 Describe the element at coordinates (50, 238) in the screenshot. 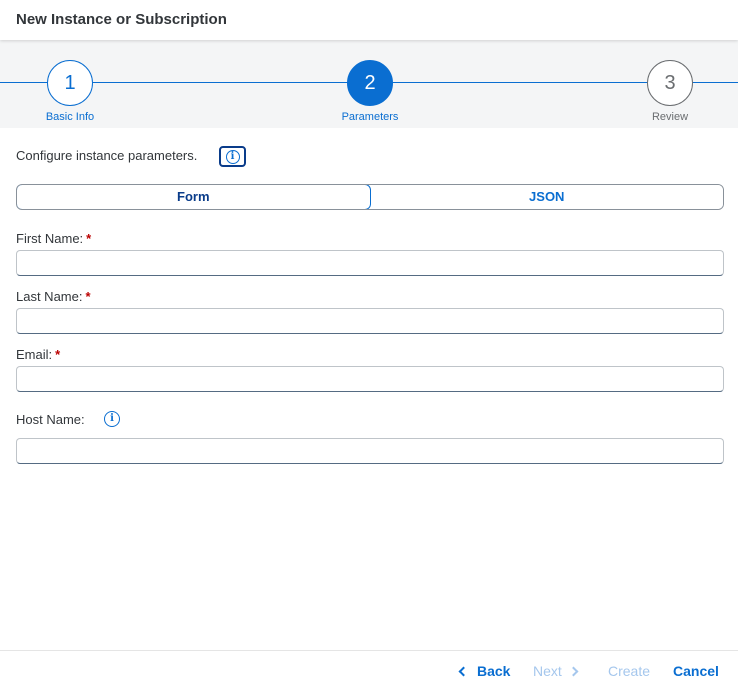

I see `field-label-text: First Name:` at that location.